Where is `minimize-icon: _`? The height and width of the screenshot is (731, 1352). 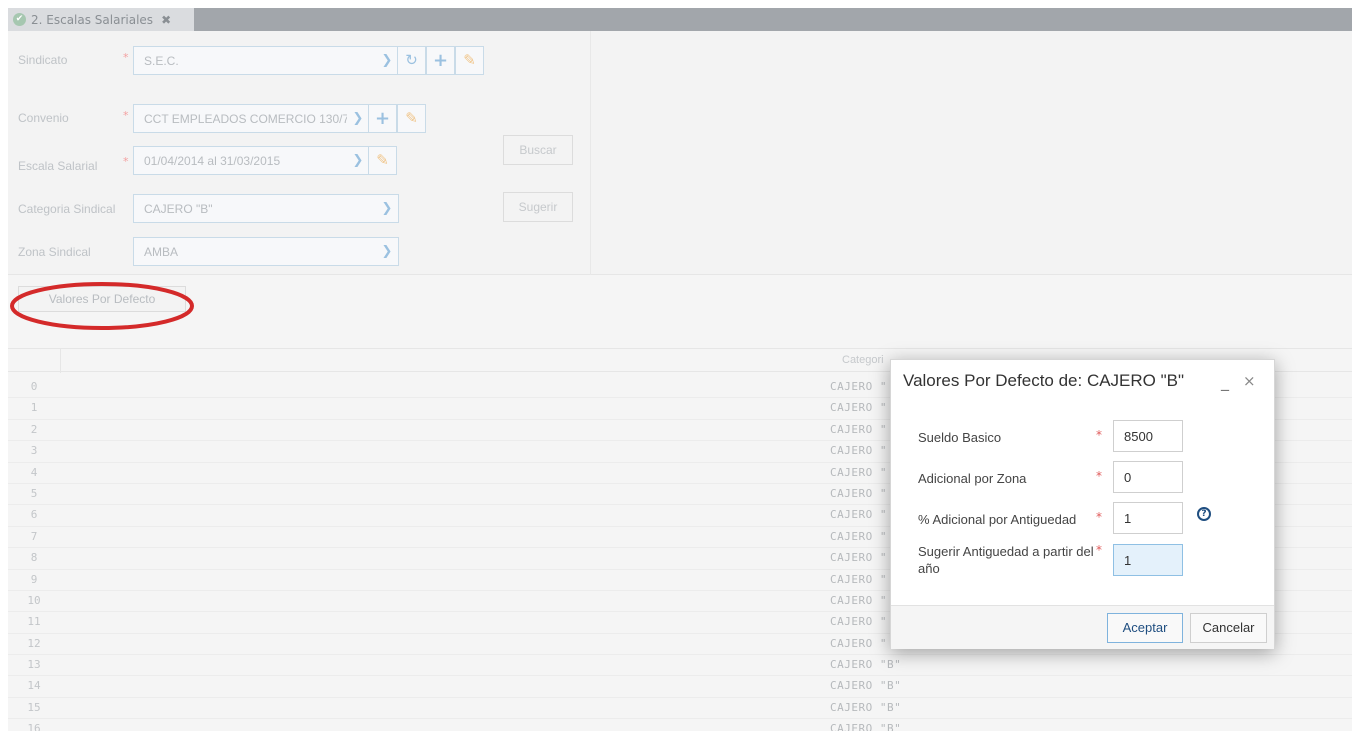
minimize-icon: _ is located at coordinates (1225, 381).